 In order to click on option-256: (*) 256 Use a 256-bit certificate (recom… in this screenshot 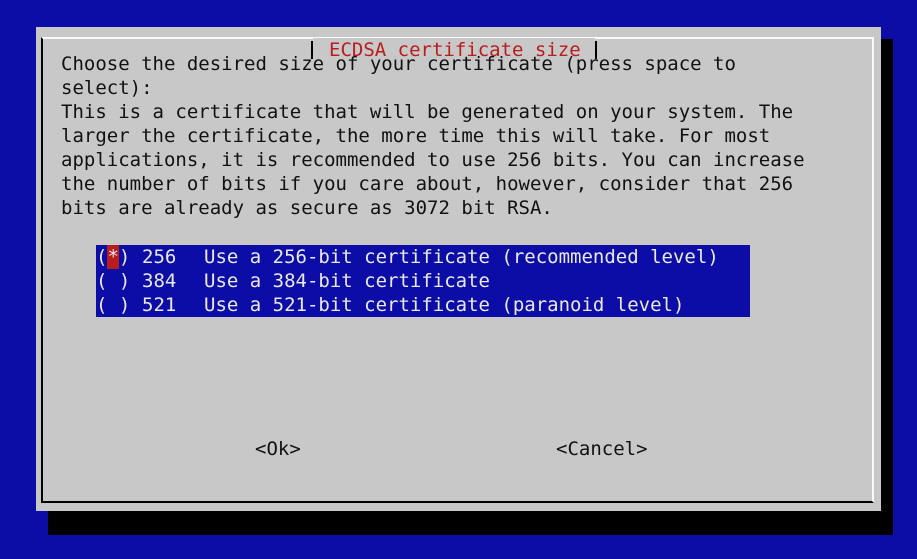, I will do `click(423, 257)`.